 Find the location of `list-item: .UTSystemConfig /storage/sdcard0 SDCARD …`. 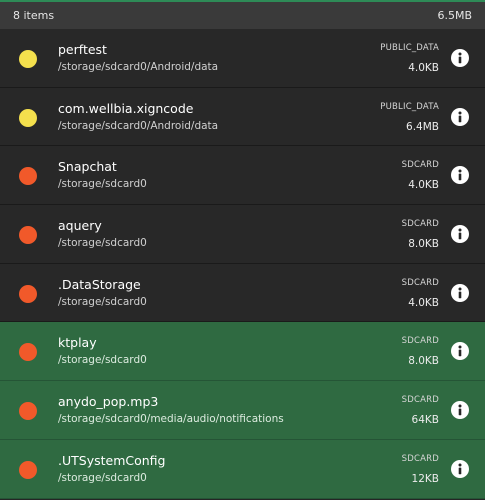

list-item: .UTSystemConfig /storage/sdcard0 SDCARD … is located at coordinates (242, 469).